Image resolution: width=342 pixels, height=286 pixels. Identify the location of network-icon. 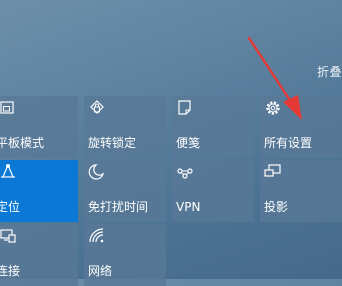
(97, 236).